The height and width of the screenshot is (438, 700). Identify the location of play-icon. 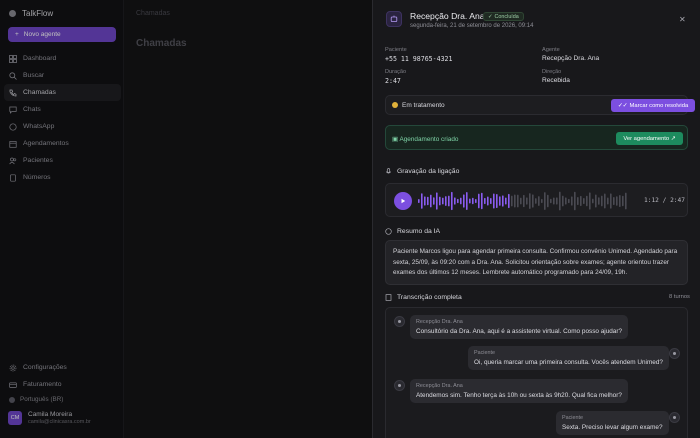
(403, 201).